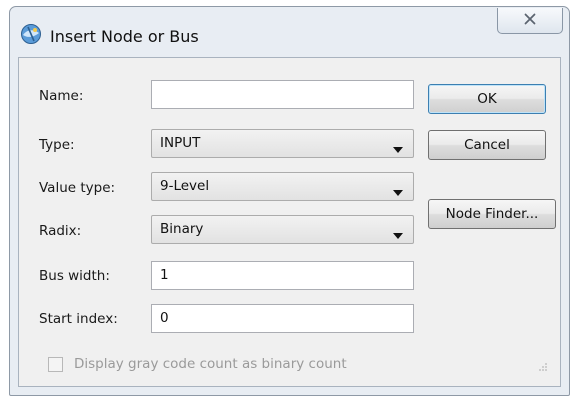 Image resolution: width=578 pixels, height=402 pixels. Describe the element at coordinates (487, 99) in the screenshot. I see `ok-button: OK` at that location.